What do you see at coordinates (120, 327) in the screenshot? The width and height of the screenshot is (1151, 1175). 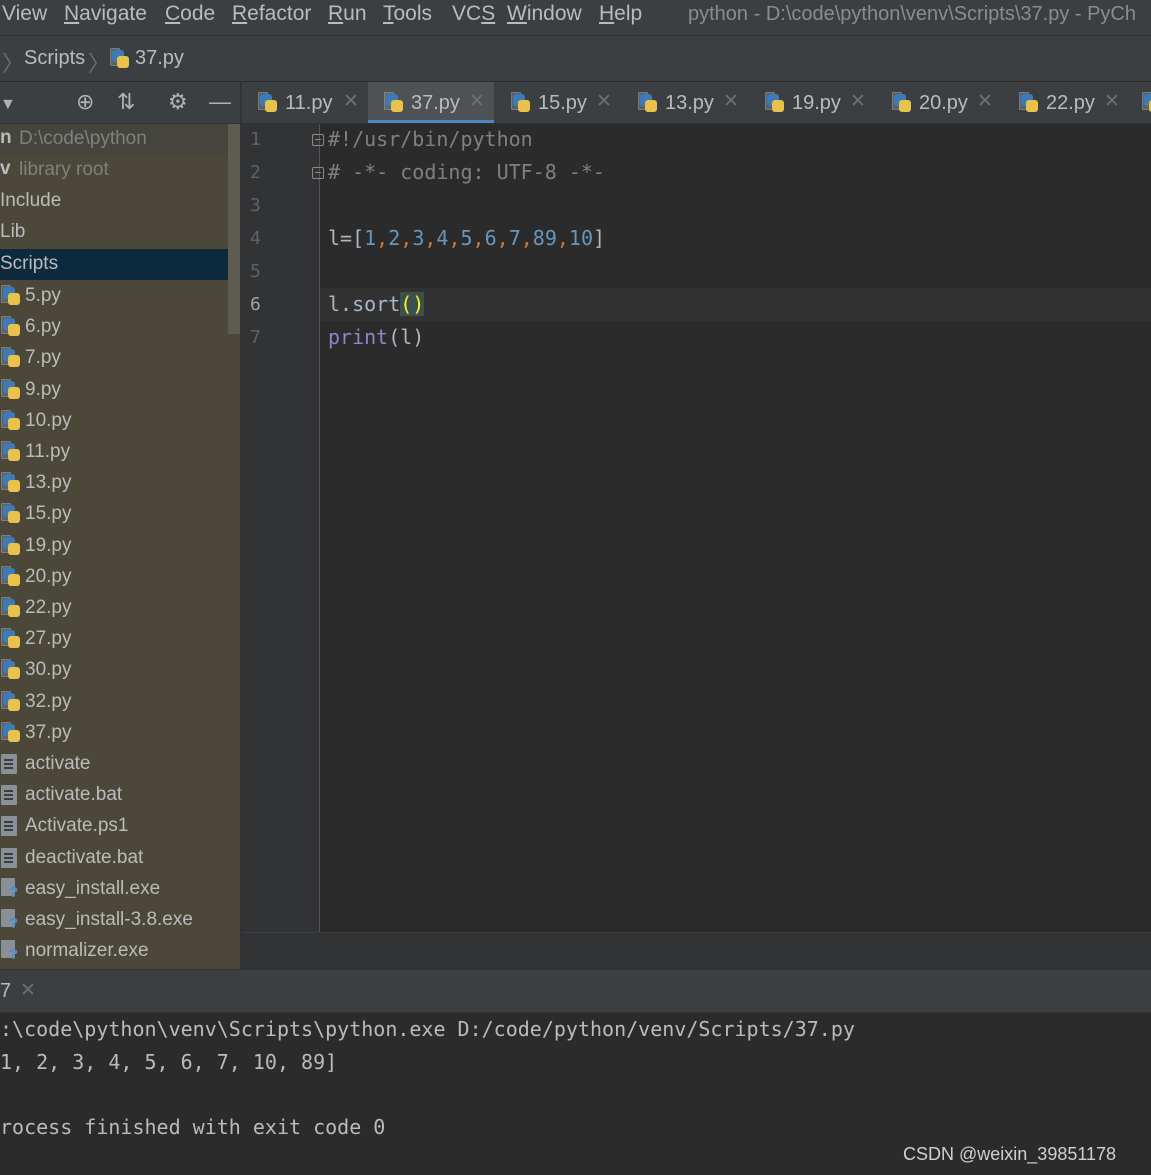 I see `tree-file-py: 6.py` at bounding box center [120, 327].